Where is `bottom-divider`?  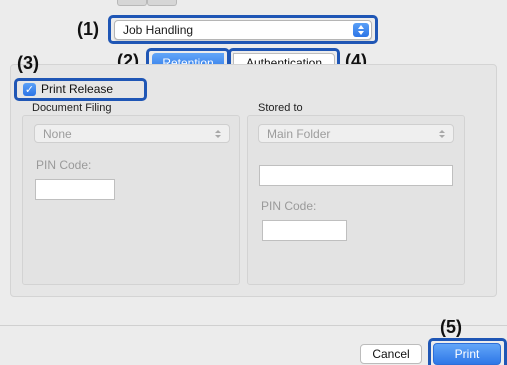 bottom-divider is located at coordinates (253, 325).